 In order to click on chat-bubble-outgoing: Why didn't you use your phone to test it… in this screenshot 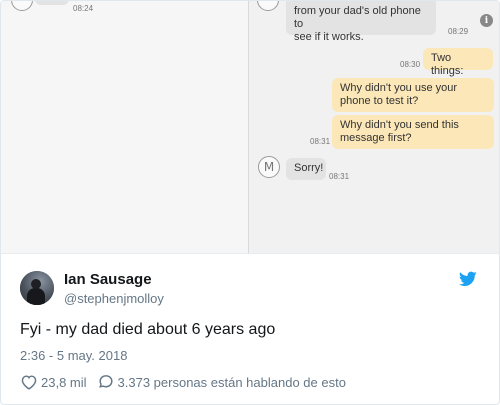, I will do `click(413, 95)`.